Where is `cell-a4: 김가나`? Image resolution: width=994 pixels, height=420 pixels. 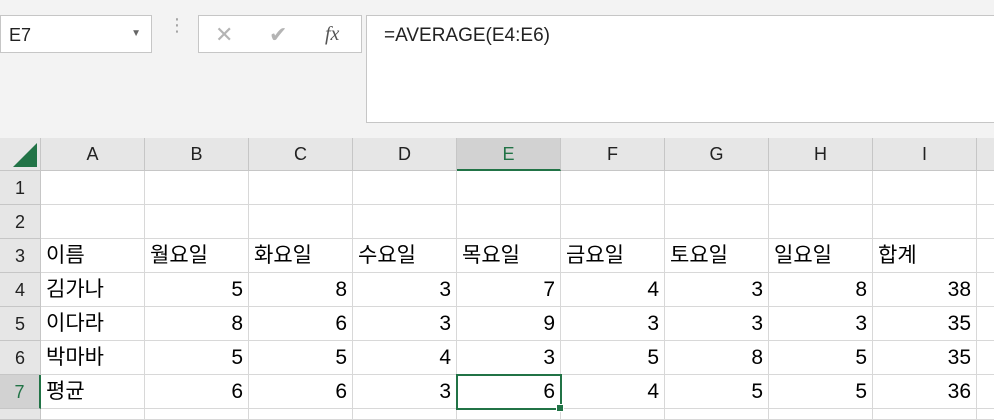
cell-a4: 김가나 is located at coordinates (93, 290).